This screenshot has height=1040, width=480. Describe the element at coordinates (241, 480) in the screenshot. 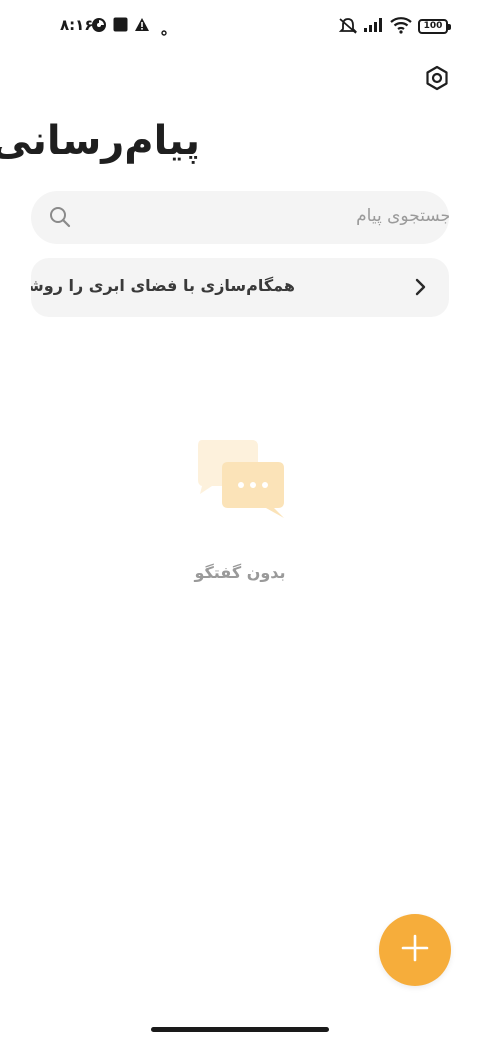

I see `chat-bubbles-icon` at that location.